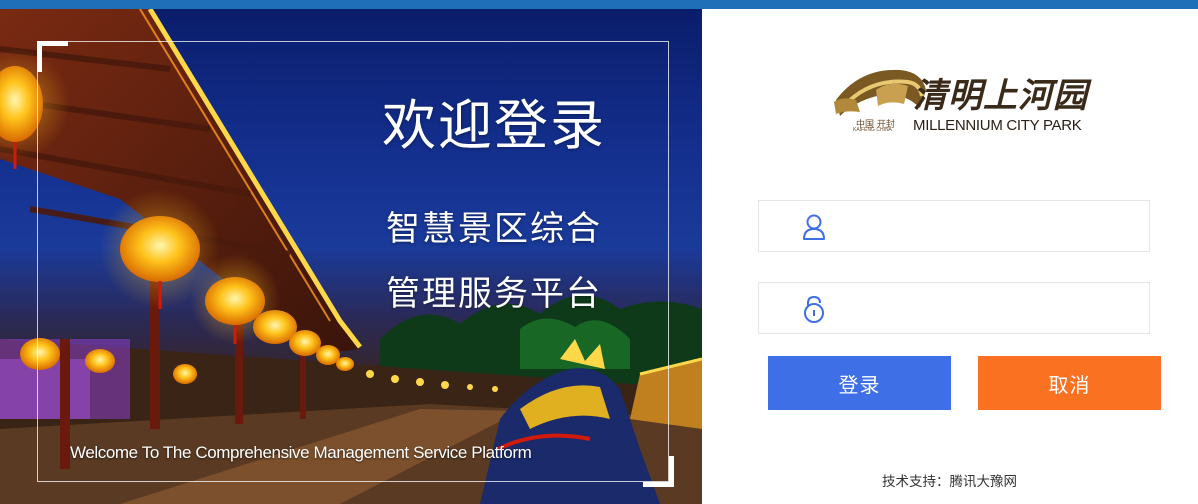 This screenshot has width=1198, height=504. I want to click on lock-icon, so click(814, 309).